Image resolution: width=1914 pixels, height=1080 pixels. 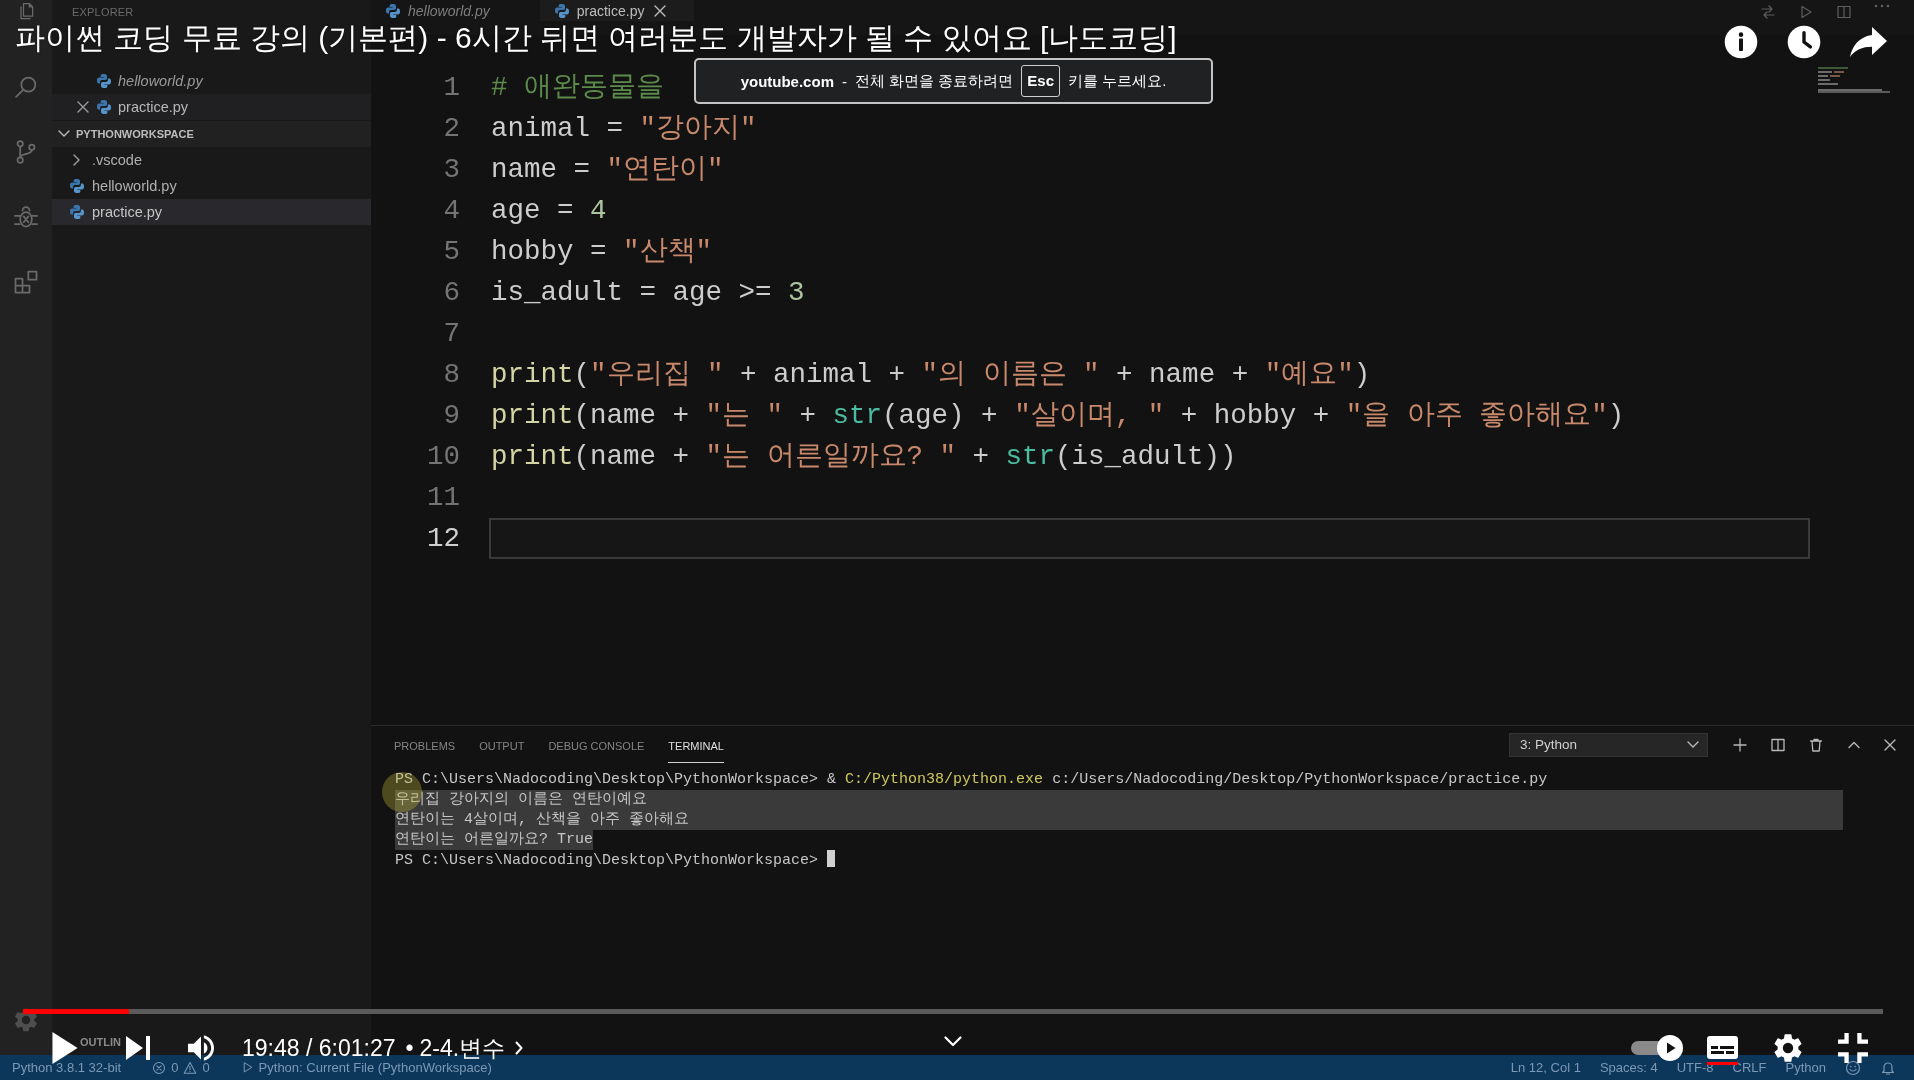 I want to click on panel-tab: PROBLEMS, so click(x=425, y=744).